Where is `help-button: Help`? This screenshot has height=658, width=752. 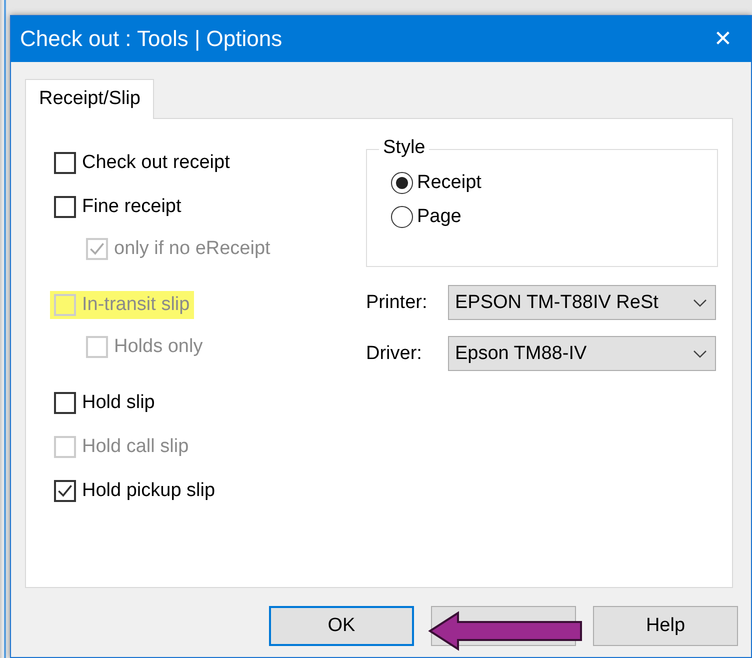 help-button: Help is located at coordinates (665, 626).